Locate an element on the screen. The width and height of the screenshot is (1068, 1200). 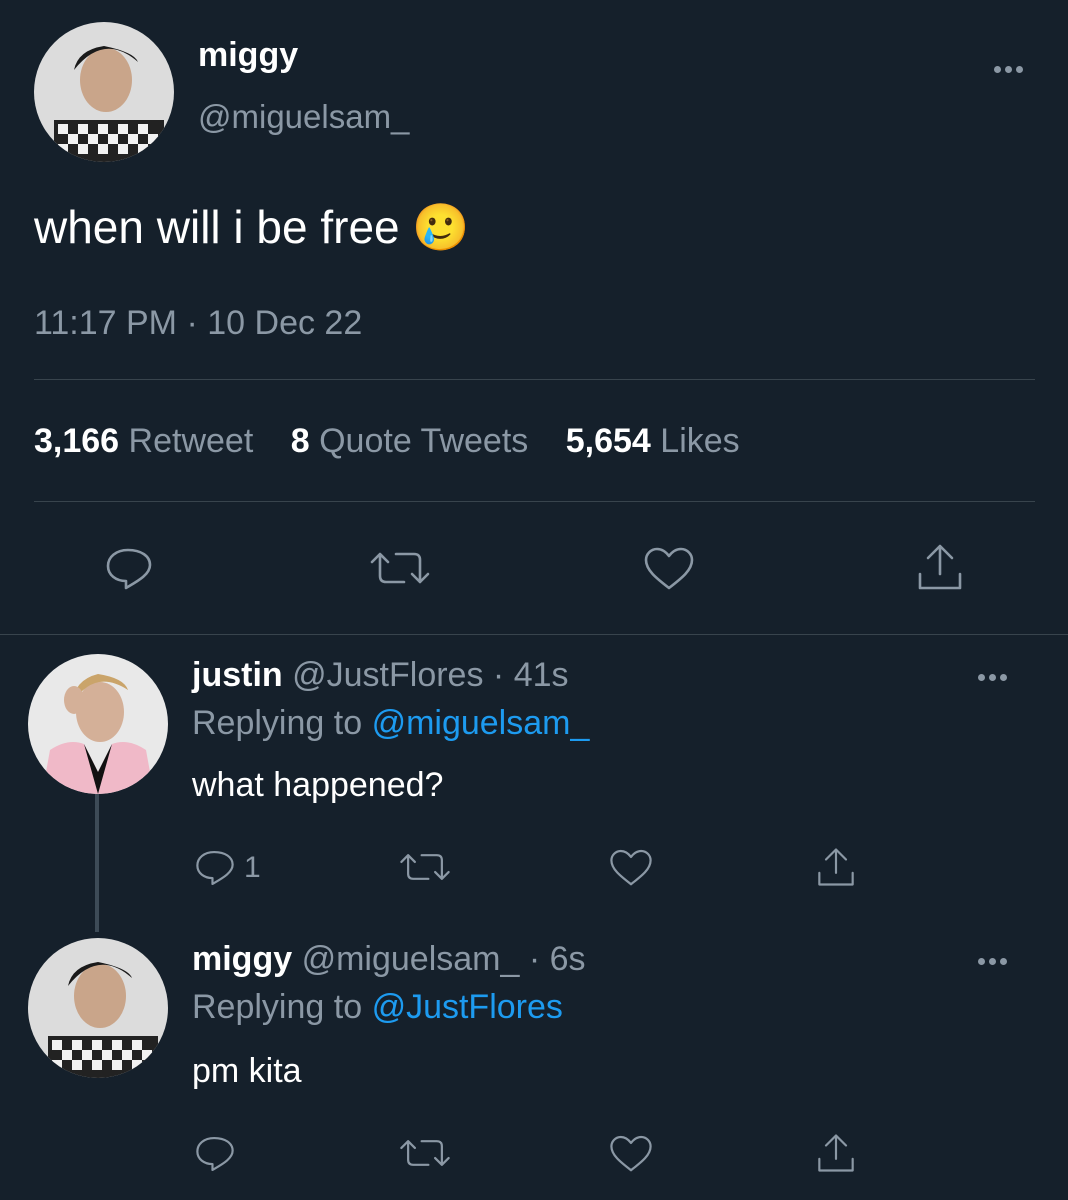
replying-to-link: @JustFlores is located at coordinates (467, 1007).